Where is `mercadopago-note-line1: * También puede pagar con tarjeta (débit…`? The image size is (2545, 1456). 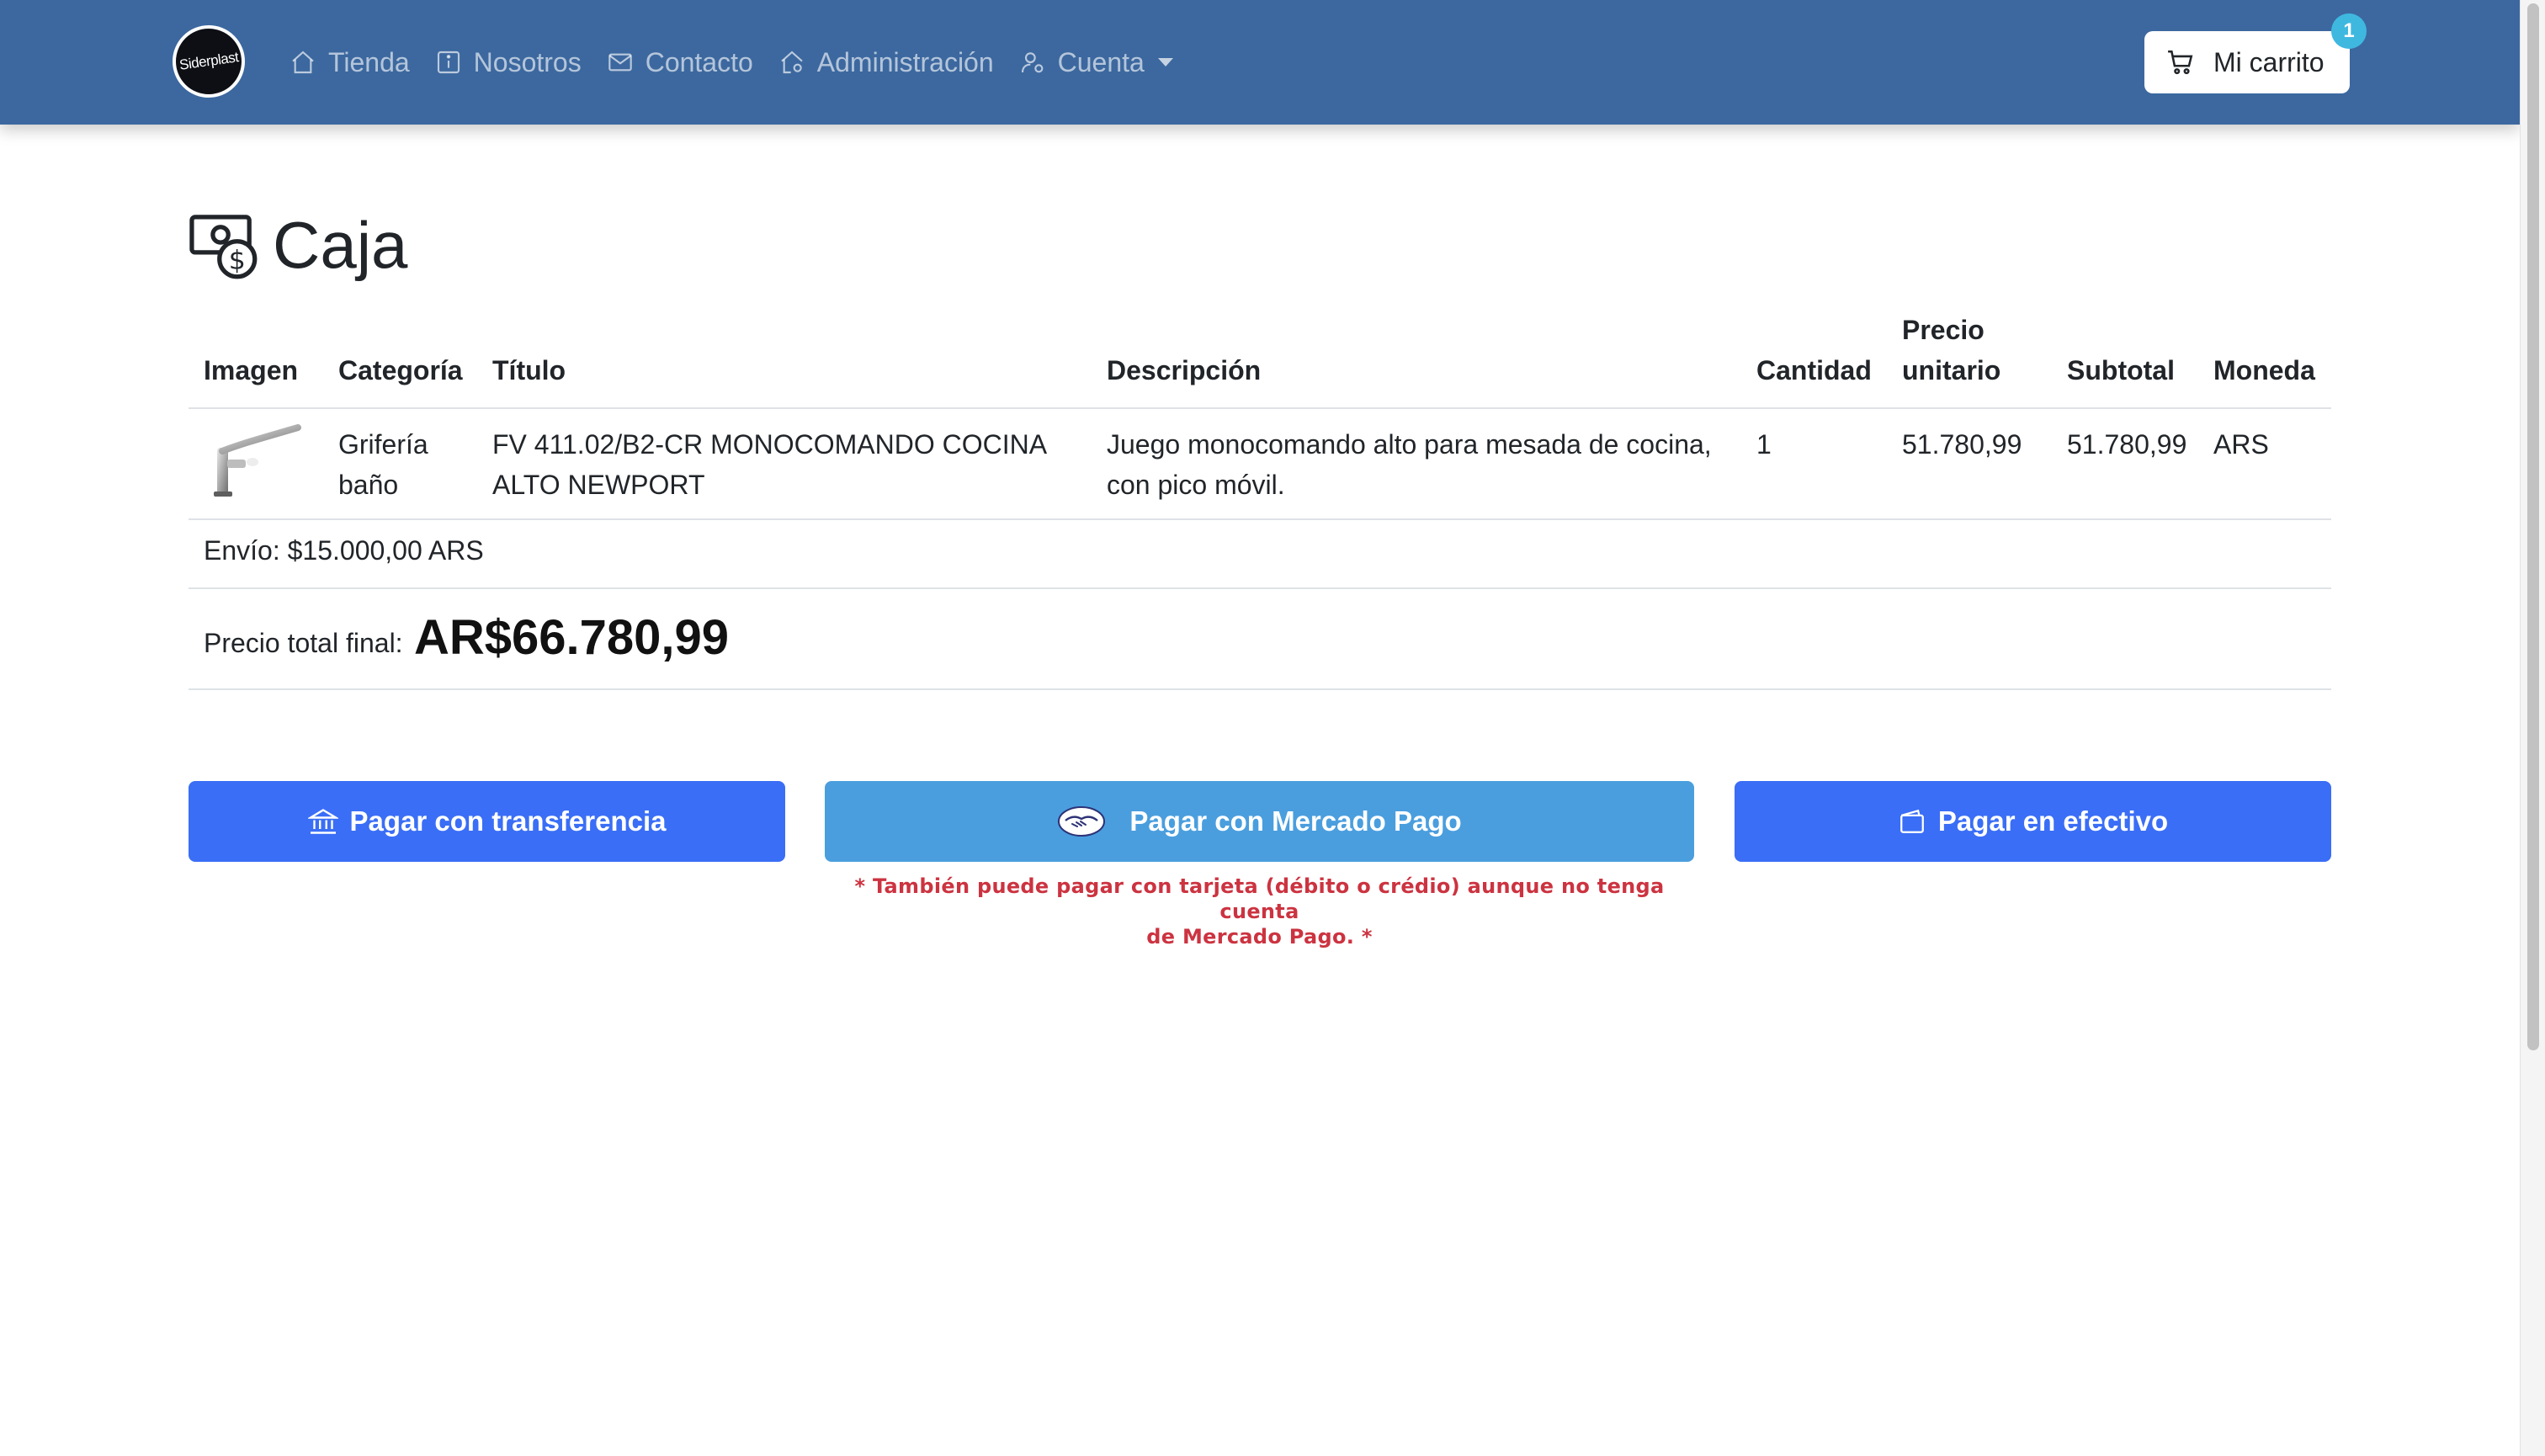 mercadopago-note-line1: * También puede pagar con tarjeta (débit… is located at coordinates (1260, 898).